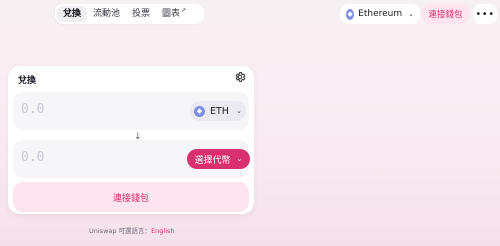  I want to click on network-label: Ethereum, so click(380, 14).